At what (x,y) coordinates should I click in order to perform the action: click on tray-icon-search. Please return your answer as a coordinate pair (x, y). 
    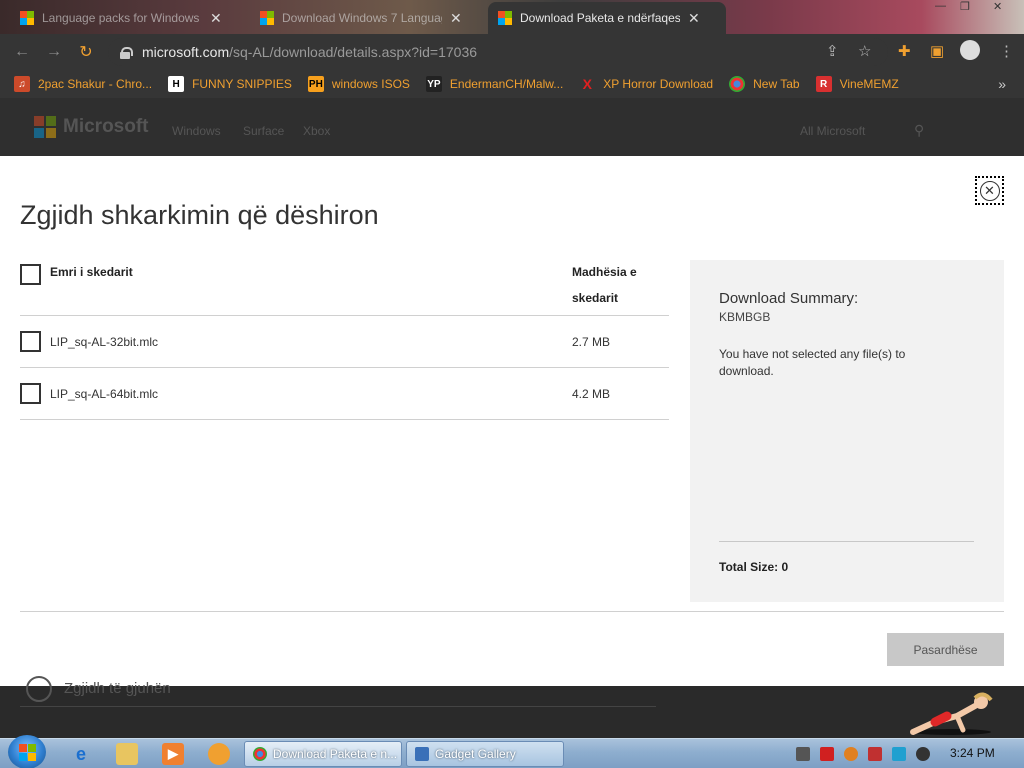
    Looking at the image, I should click on (851, 754).